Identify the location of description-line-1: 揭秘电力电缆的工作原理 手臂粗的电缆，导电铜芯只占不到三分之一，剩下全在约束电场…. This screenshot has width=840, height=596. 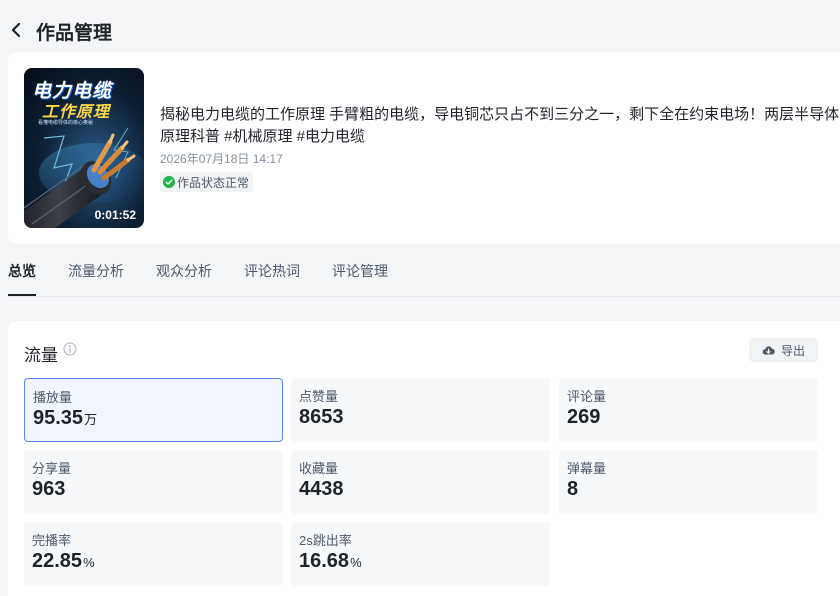
(500, 114).